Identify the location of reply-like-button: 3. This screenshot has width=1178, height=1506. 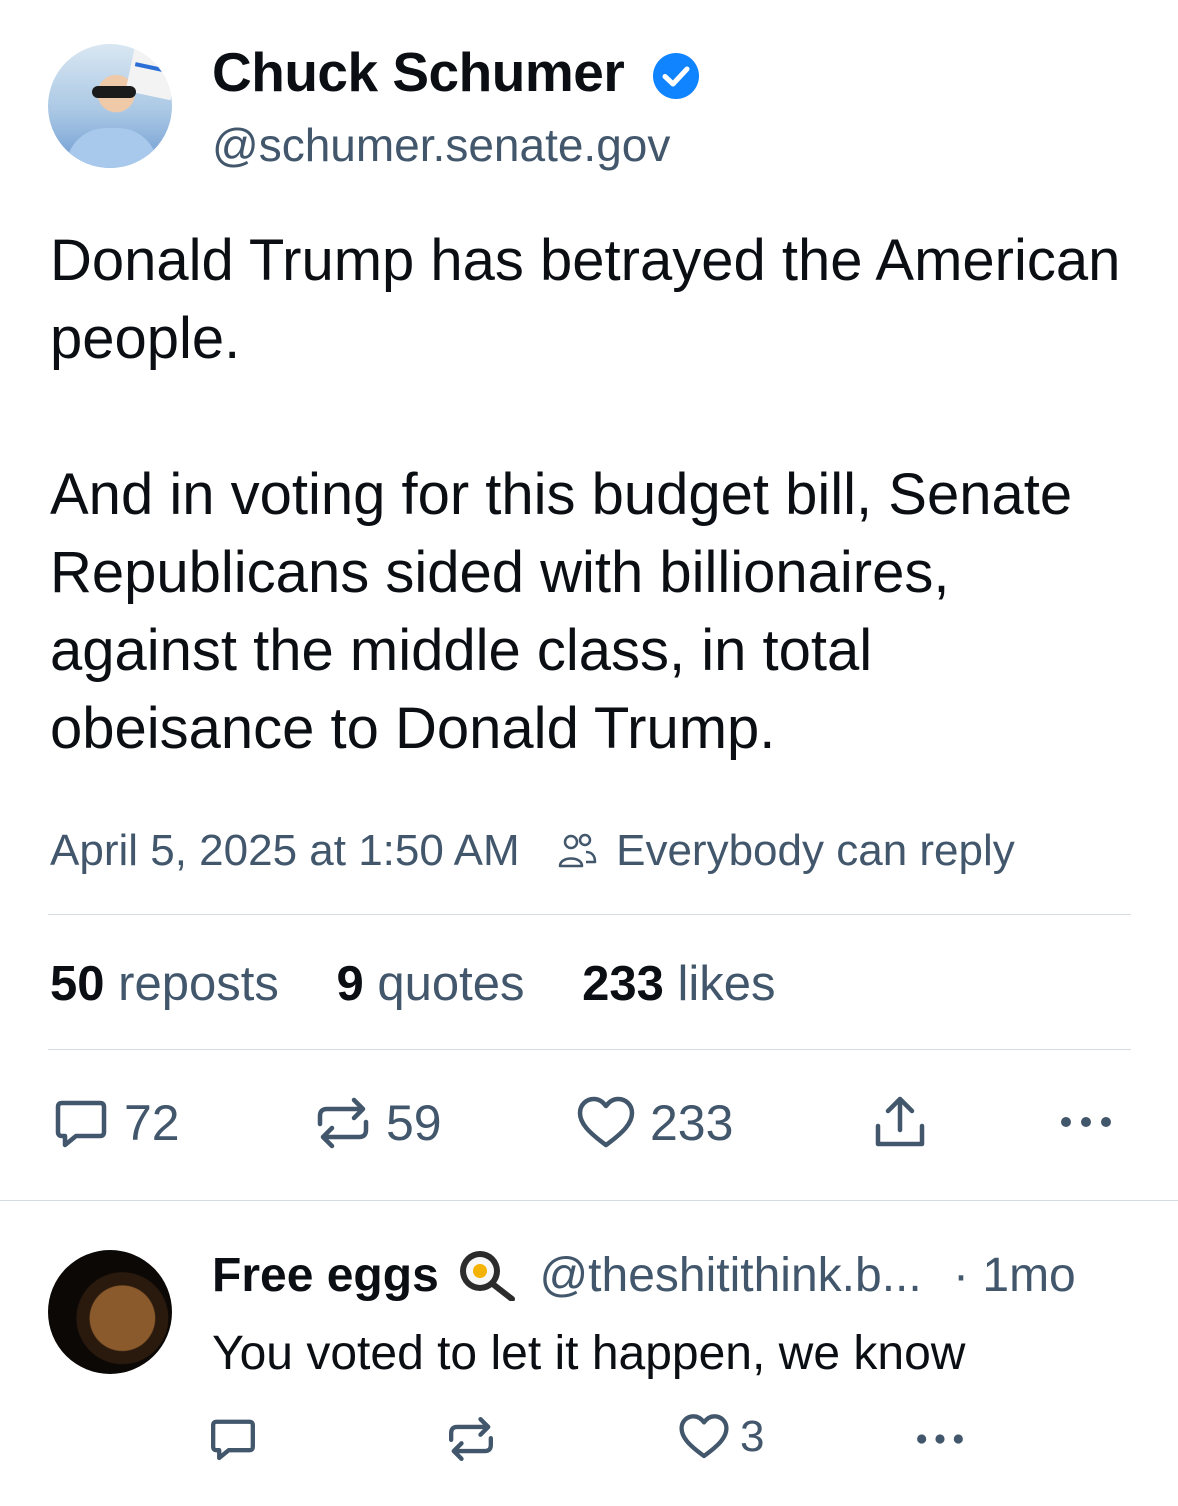
(721, 1437).